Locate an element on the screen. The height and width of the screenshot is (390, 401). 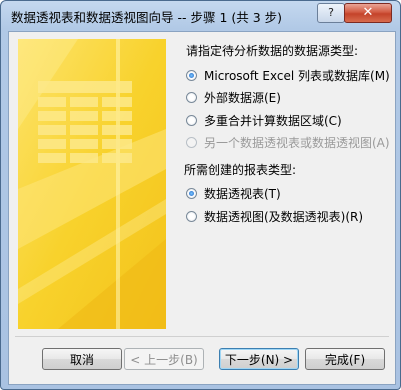
option-another-pivot: 另一个数据透视表或数据透视图(A) is located at coordinates (288, 142).